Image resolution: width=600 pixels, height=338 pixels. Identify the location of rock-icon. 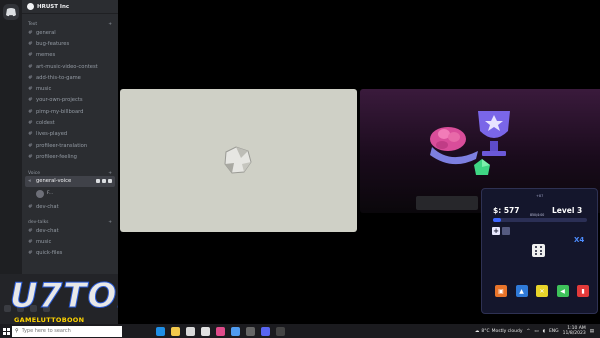
(238, 160).